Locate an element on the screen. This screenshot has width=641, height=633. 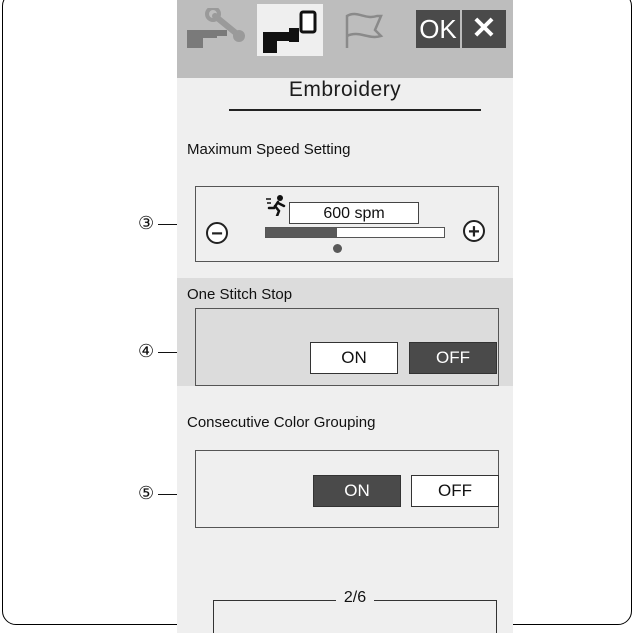
close-button: ✕ is located at coordinates (484, 29).